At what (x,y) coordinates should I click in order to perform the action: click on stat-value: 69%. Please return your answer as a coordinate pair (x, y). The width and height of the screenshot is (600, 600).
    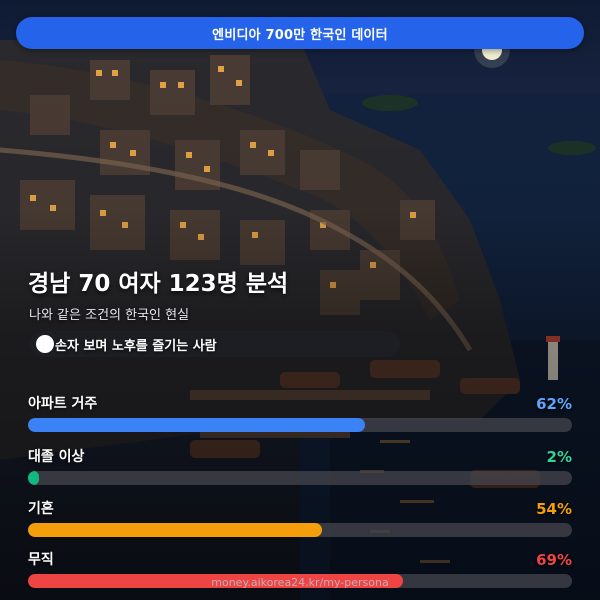
    Looking at the image, I should click on (554, 560).